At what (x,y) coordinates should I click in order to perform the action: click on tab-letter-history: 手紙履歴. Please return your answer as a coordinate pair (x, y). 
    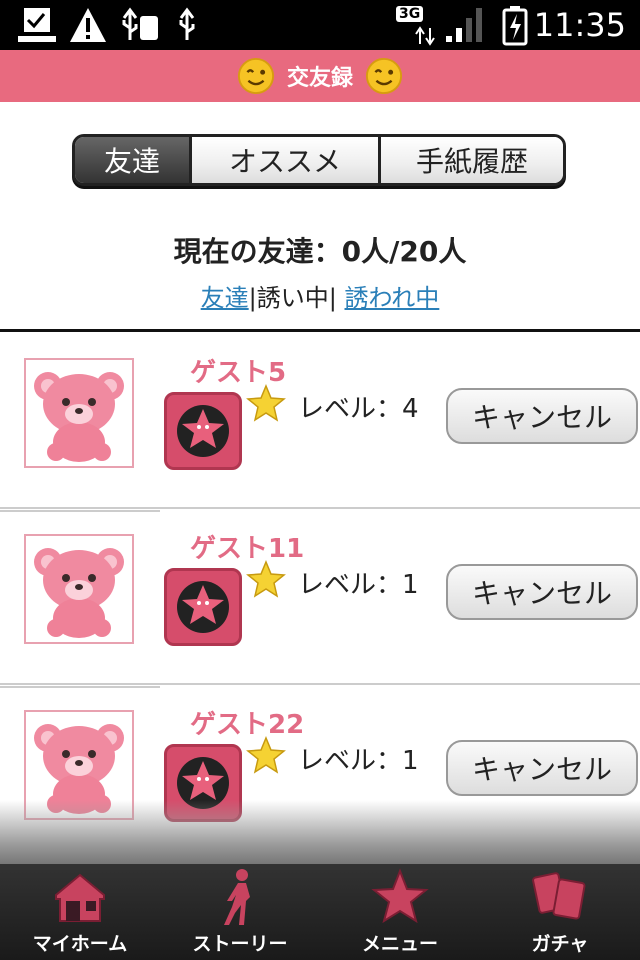
    Looking at the image, I should click on (470, 160).